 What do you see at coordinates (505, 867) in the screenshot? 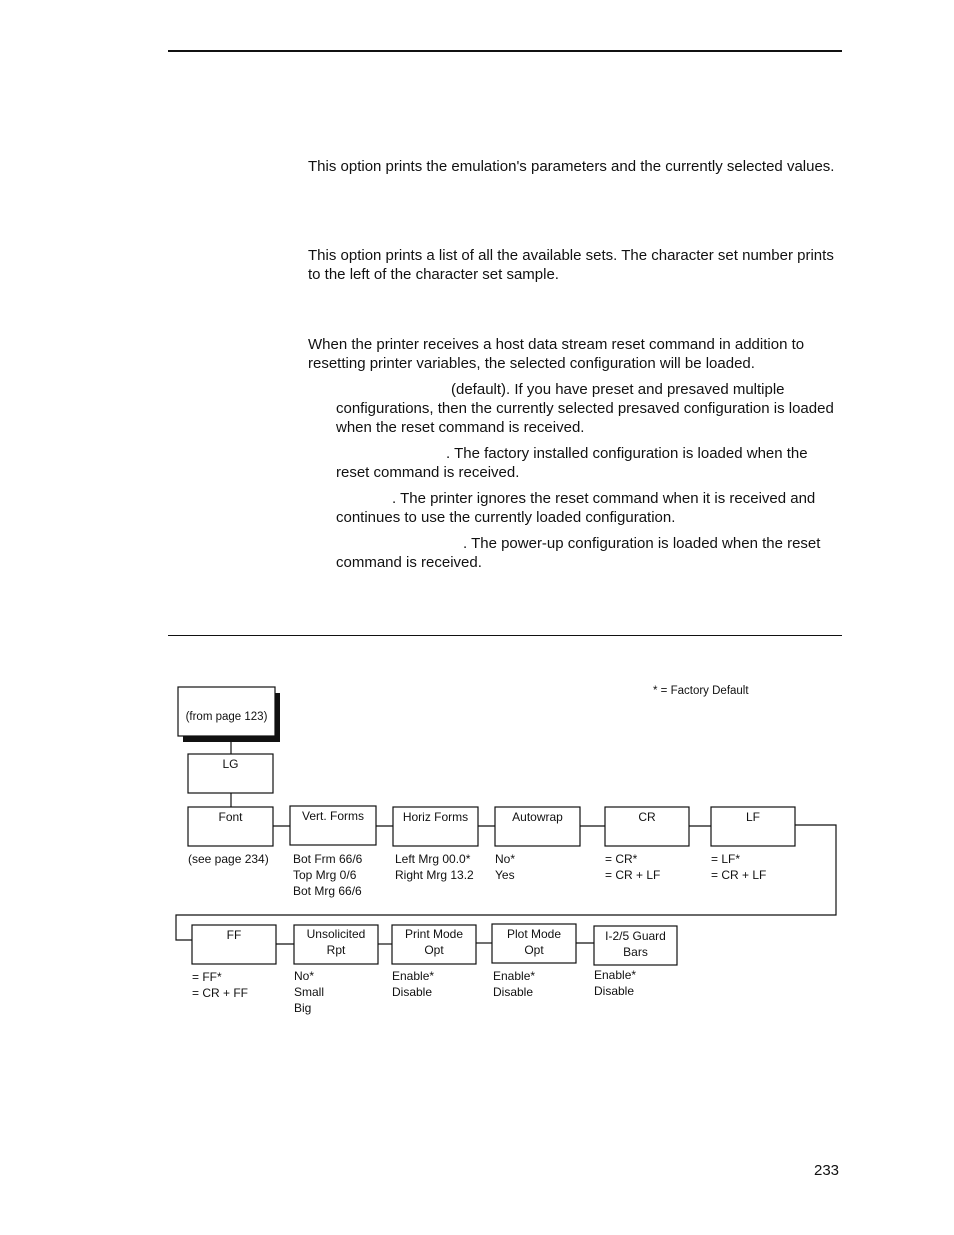
I see `autowrap-options: No* Yes` at bounding box center [505, 867].